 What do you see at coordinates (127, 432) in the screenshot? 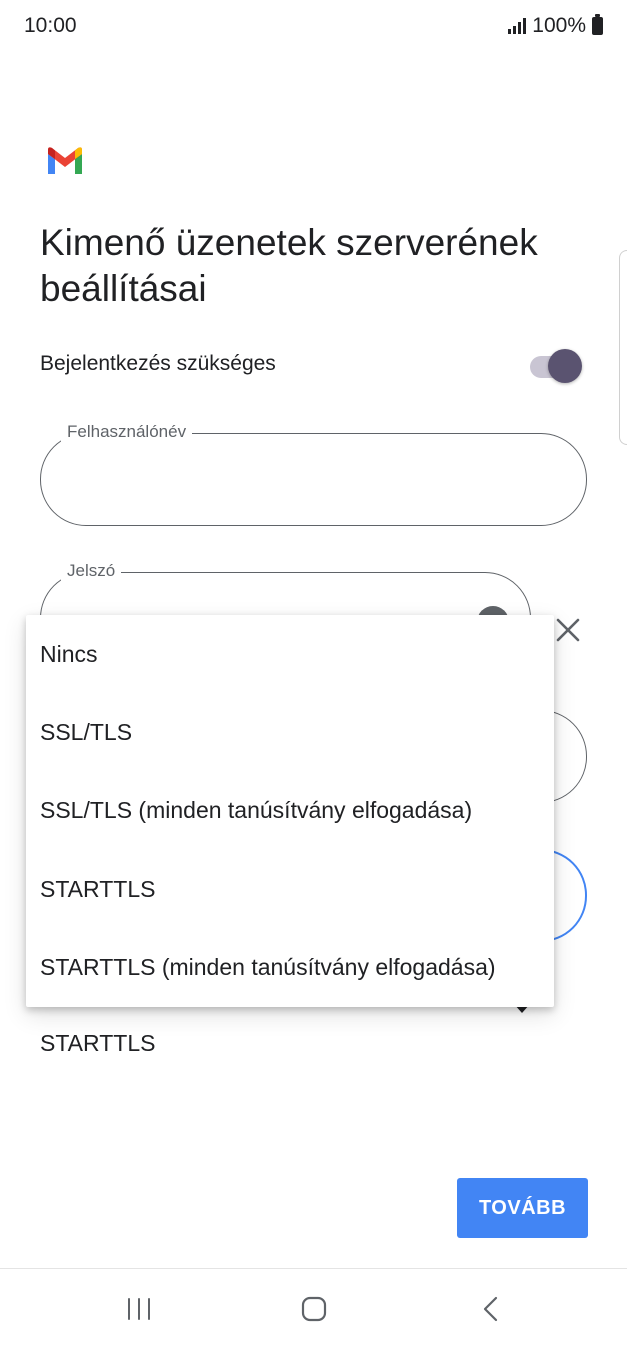
I see `username-label: Felhasználónév` at bounding box center [127, 432].